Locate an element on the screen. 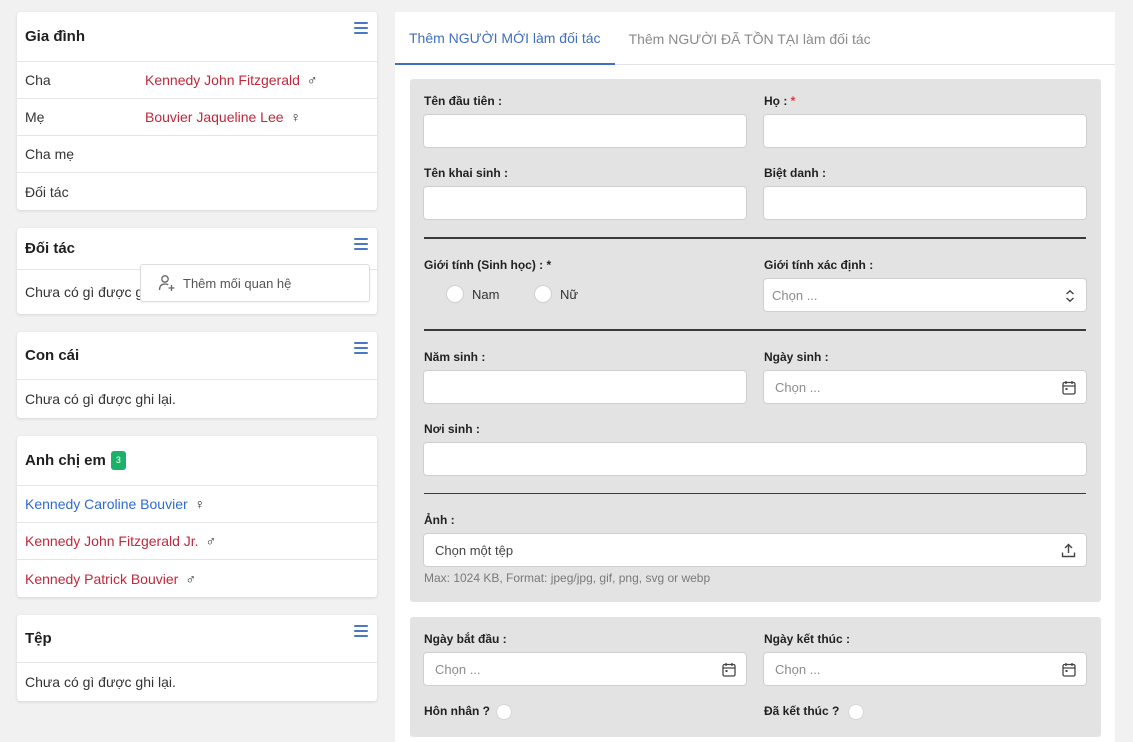 This screenshot has width=1133, height=742. ended-toggle is located at coordinates (863, 712).